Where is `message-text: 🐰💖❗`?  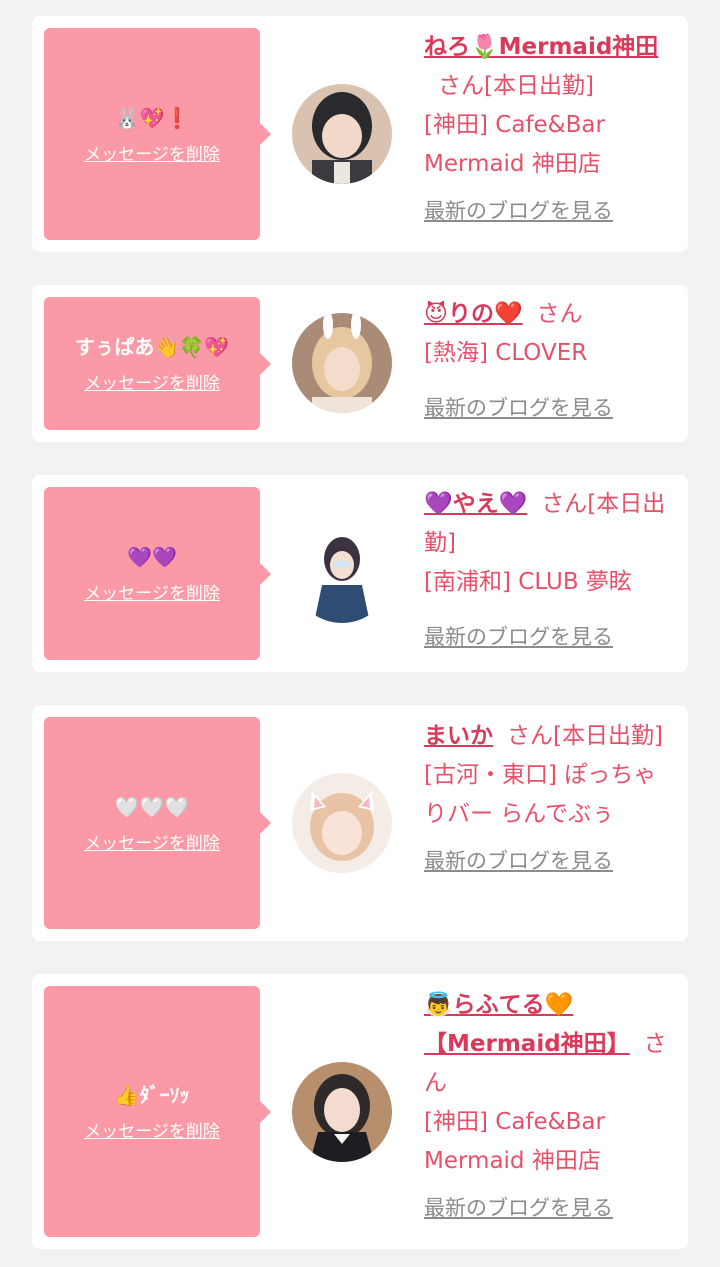 message-text: 🐰💖❗ is located at coordinates (152, 117).